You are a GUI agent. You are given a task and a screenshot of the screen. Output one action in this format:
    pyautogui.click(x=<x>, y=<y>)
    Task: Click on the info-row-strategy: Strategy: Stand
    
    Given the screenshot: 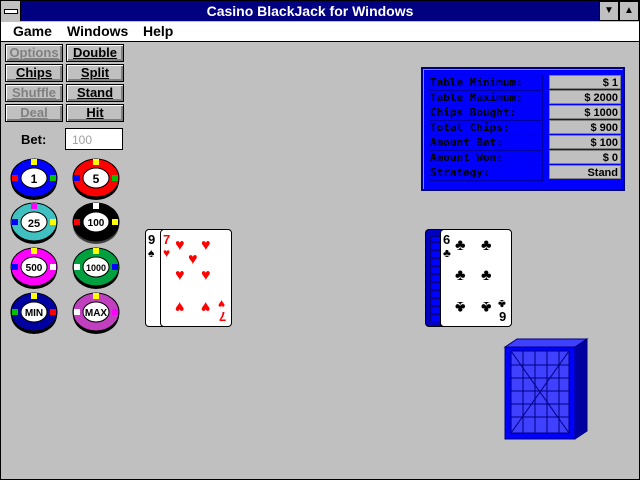 What is the action you would take?
    pyautogui.click(x=524, y=173)
    